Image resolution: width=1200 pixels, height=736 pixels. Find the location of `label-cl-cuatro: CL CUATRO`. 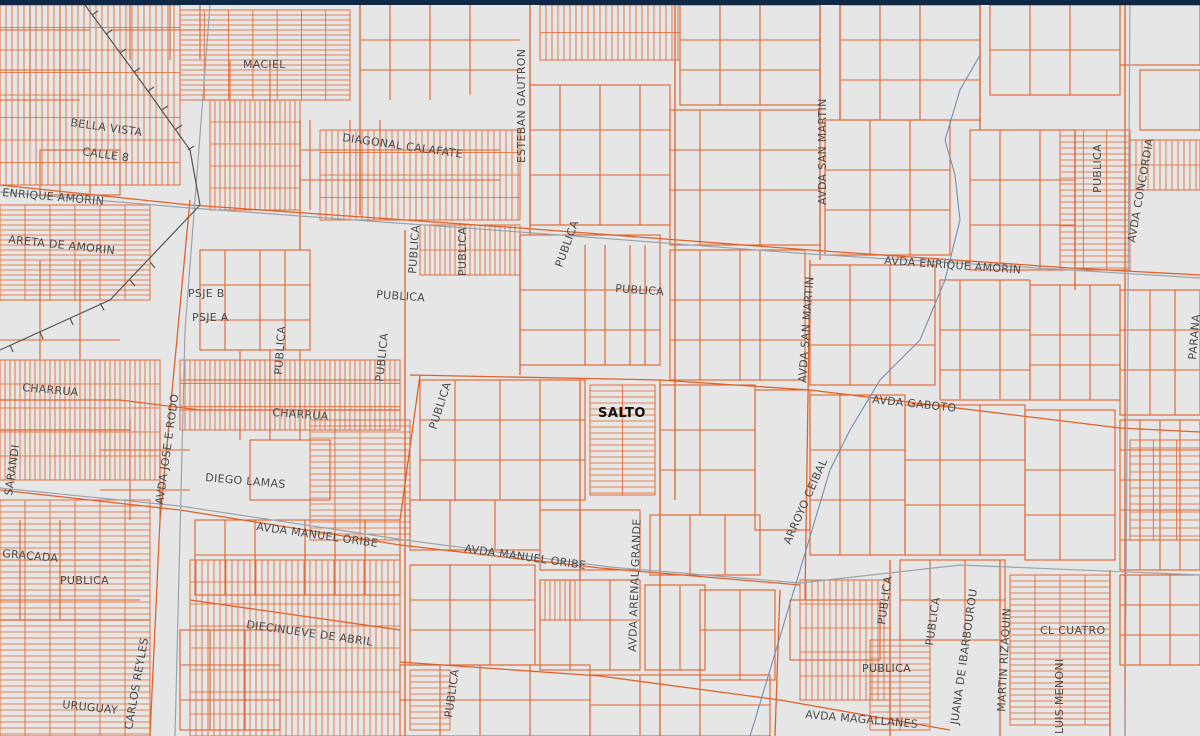

label-cl-cuatro: CL CUATRO is located at coordinates (1072, 630).